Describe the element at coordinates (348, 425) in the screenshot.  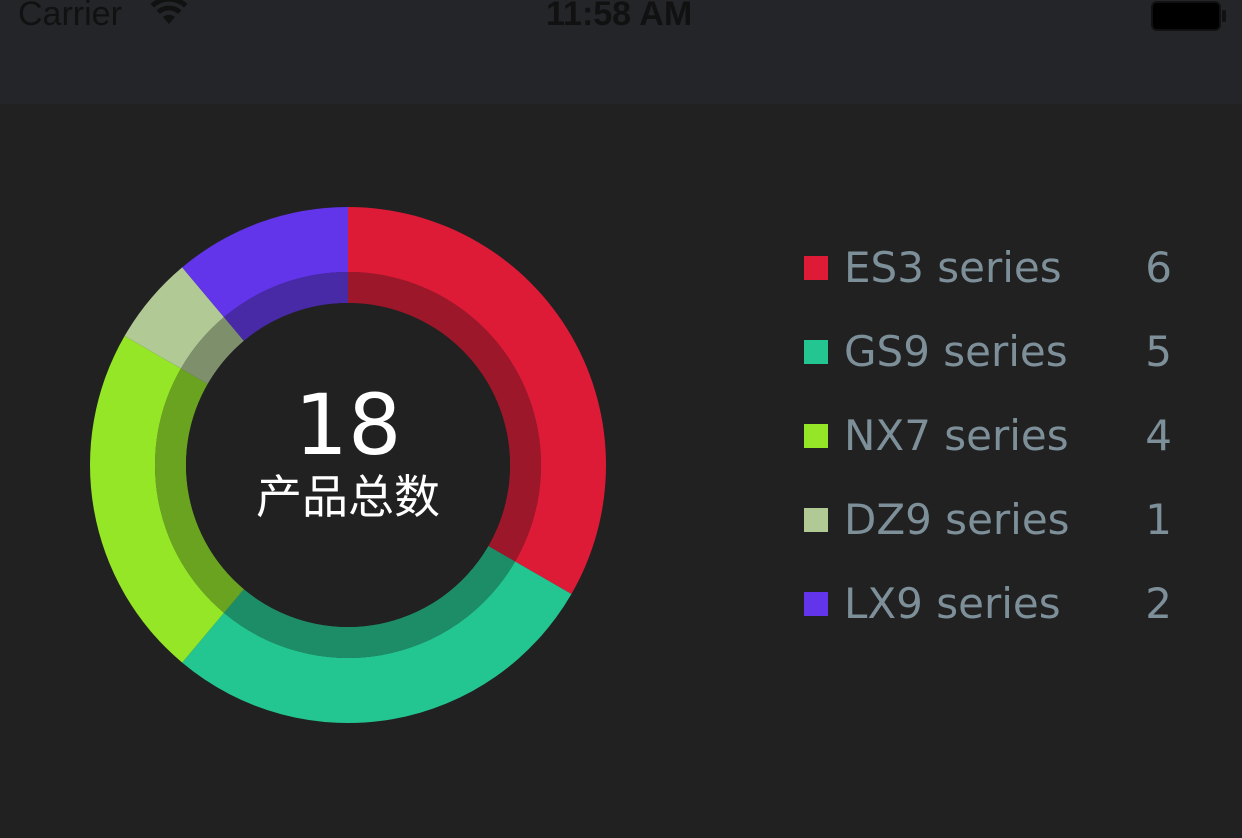
I see `total-count: 18` at that location.